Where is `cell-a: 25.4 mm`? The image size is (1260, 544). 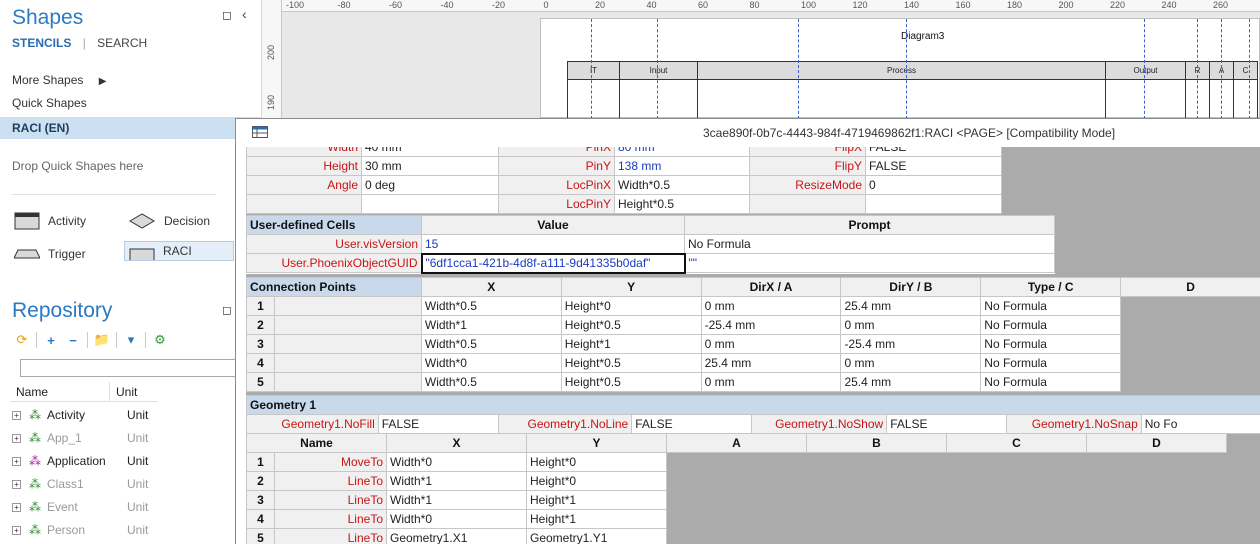 cell-a: 25.4 mm is located at coordinates (771, 363).